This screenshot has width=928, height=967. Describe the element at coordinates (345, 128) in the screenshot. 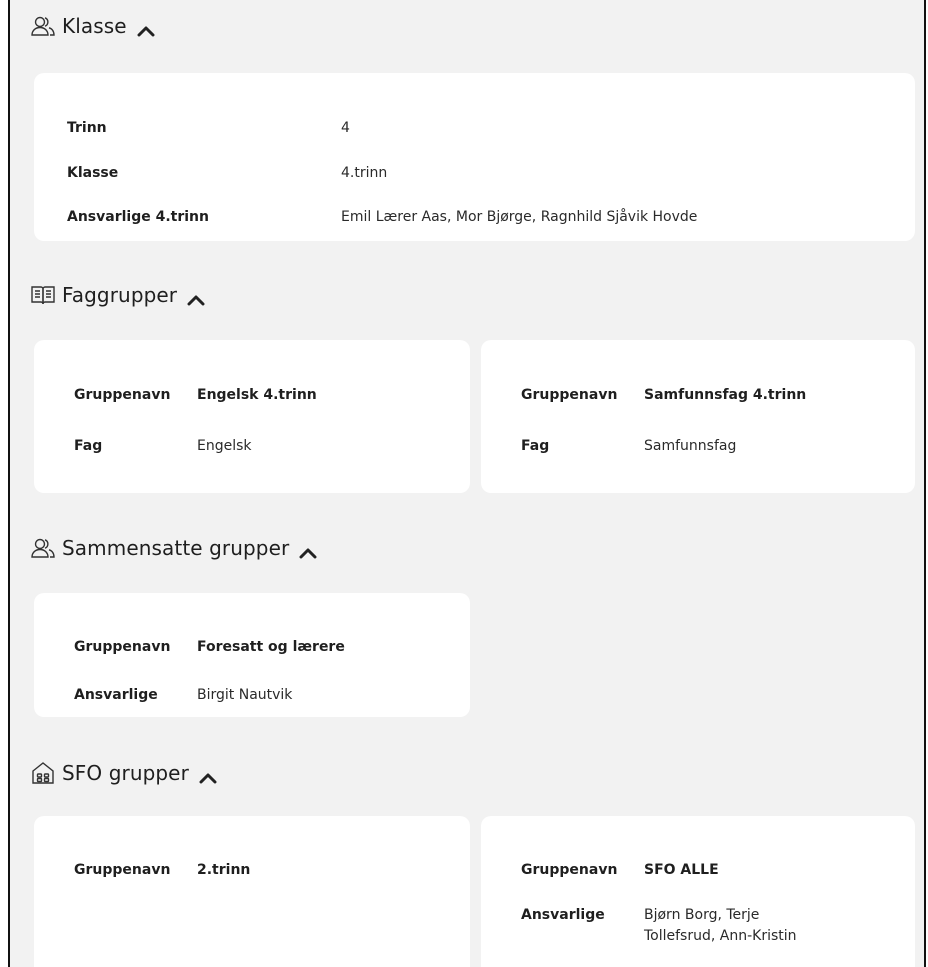

I see `field-value: 4` at that location.